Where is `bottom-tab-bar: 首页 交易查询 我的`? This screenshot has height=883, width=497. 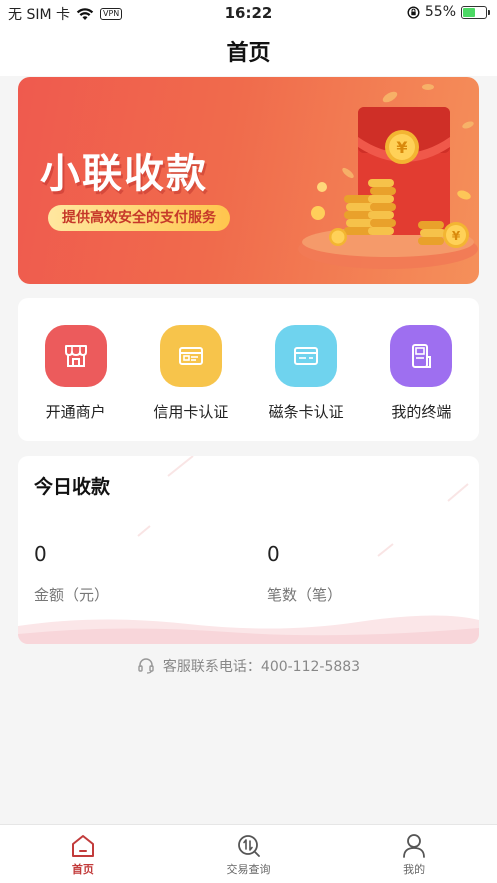
bottom-tab-bar: 首页 交易查询 我的 is located at coordinates (248, 853).